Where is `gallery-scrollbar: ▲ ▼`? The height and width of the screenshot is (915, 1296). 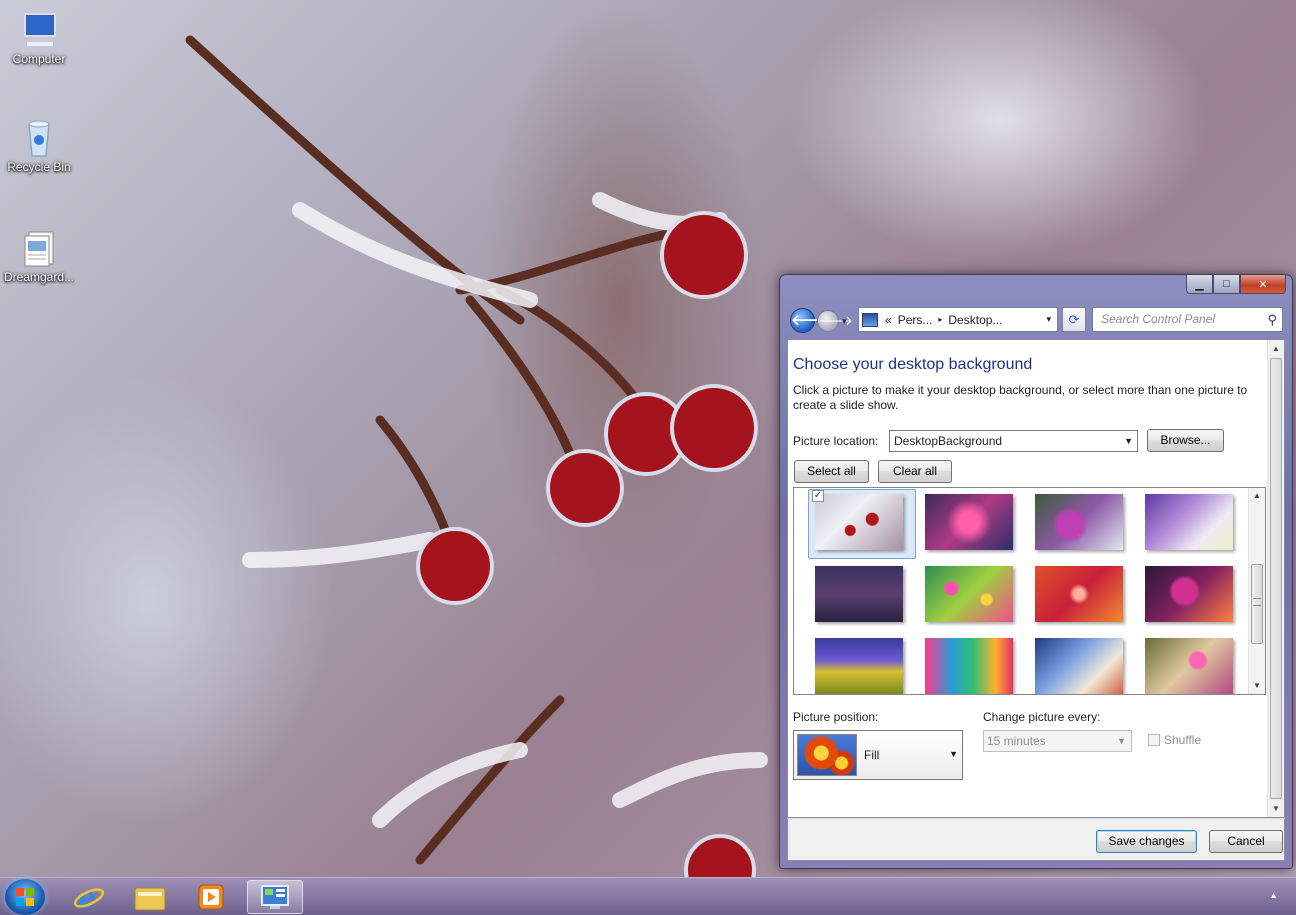 gallery-scrollbar: ▲ ▼ is located at coordinates (1256, 591).